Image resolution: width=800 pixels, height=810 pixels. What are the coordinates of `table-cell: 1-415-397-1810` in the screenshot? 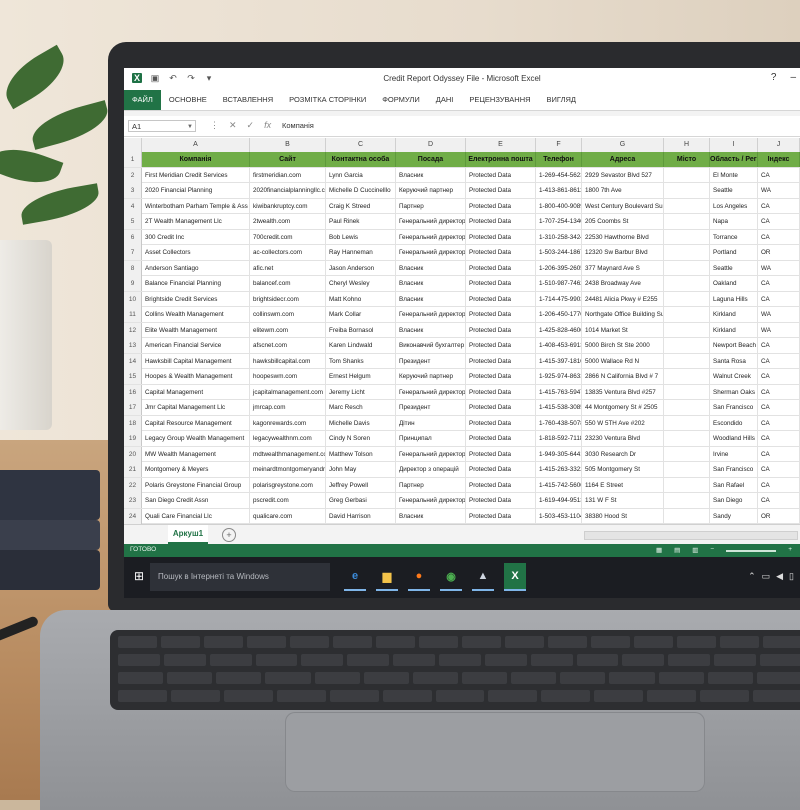 It's located at (559, 361).